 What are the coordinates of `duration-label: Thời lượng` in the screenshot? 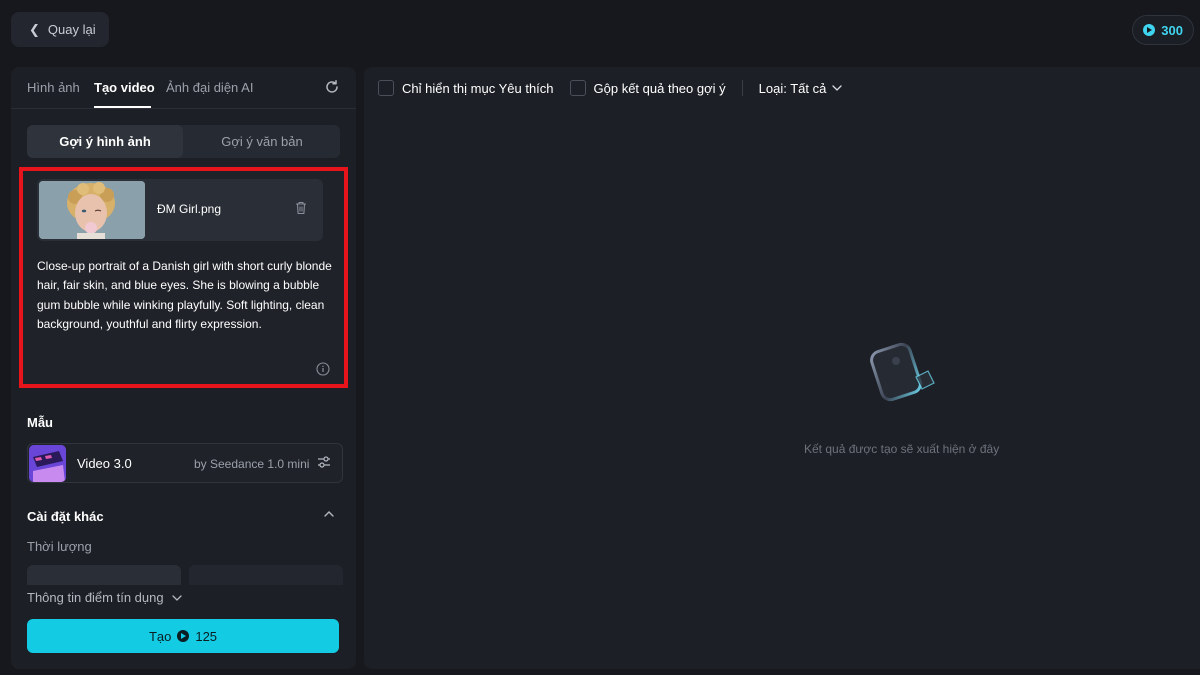 It's located at (59, 546).